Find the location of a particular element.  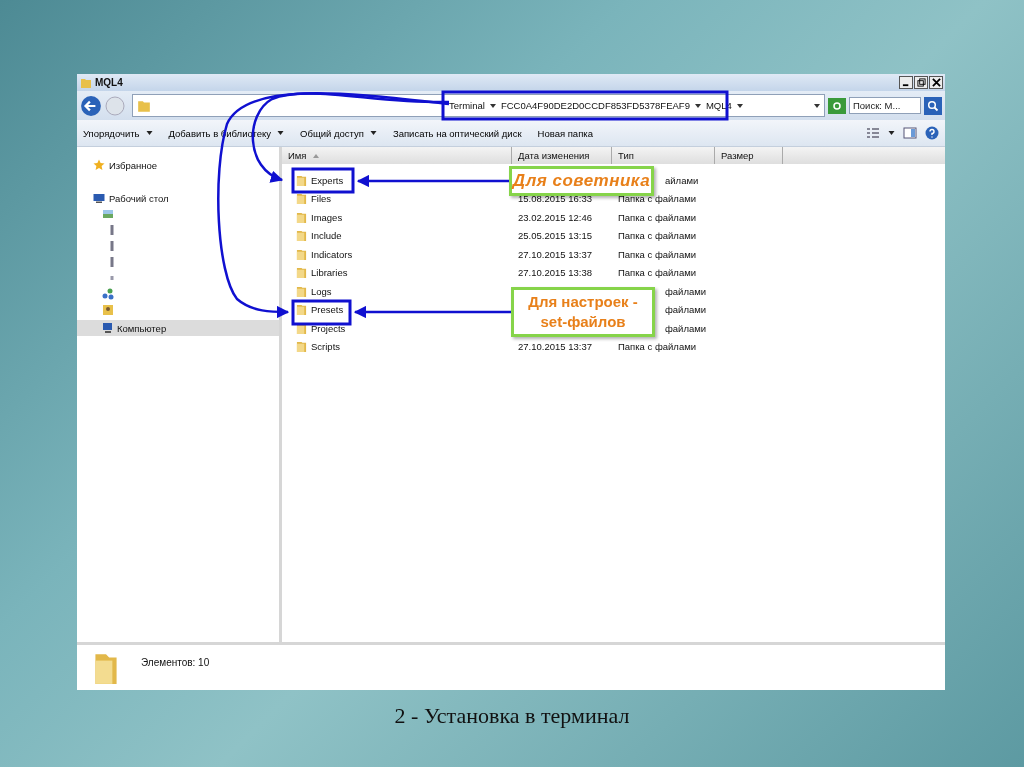

breadcrumb-item: Terminal is located at coordinates (467, 105).